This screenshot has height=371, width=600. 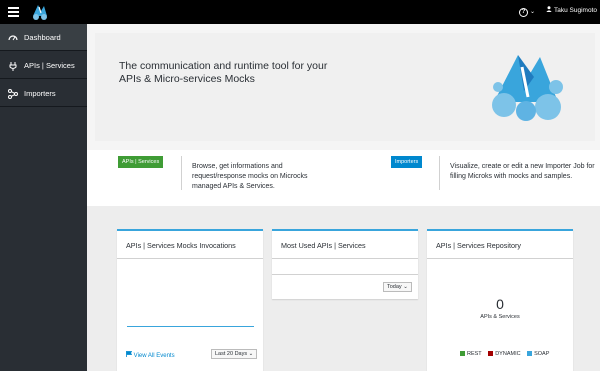 What do you see at coordinates (533, 12) in the screenshot?
I see `help-caret-icon: ⌄` at bounding box center [533, 12].